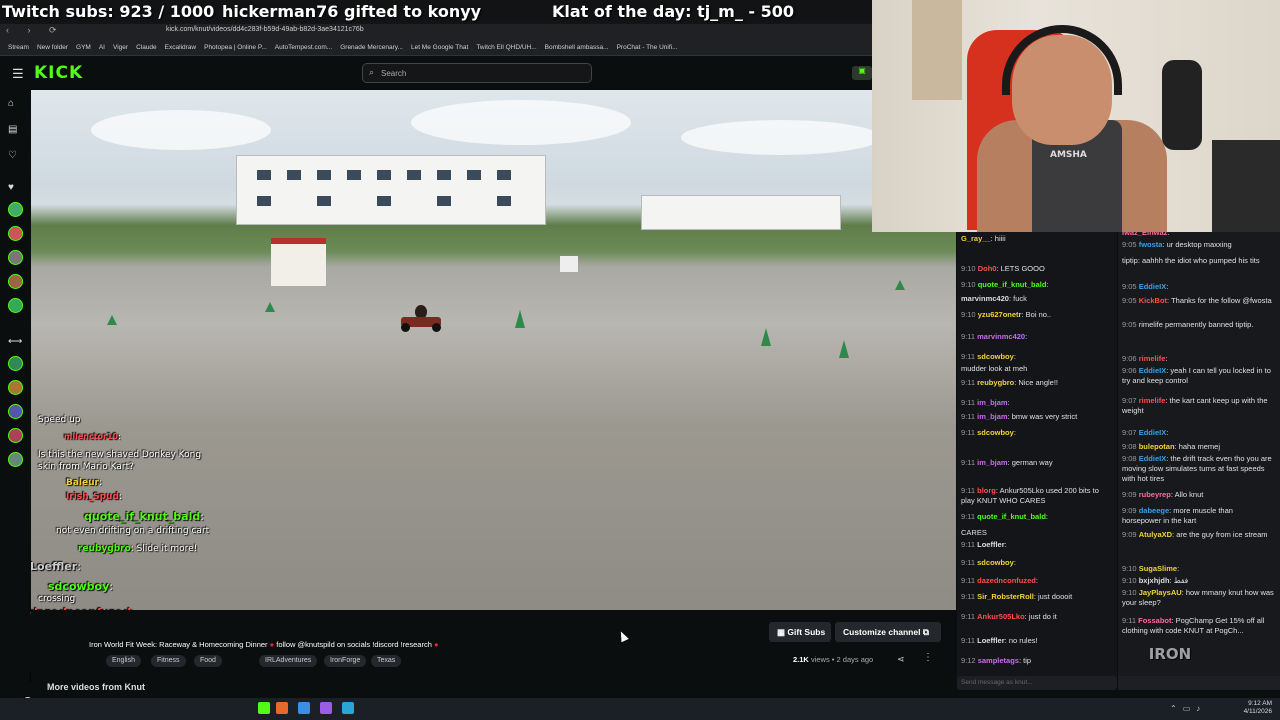 This screenshot has width=1280, height=720. I want to click on bookmark-item: GYM, so click(83, 47).